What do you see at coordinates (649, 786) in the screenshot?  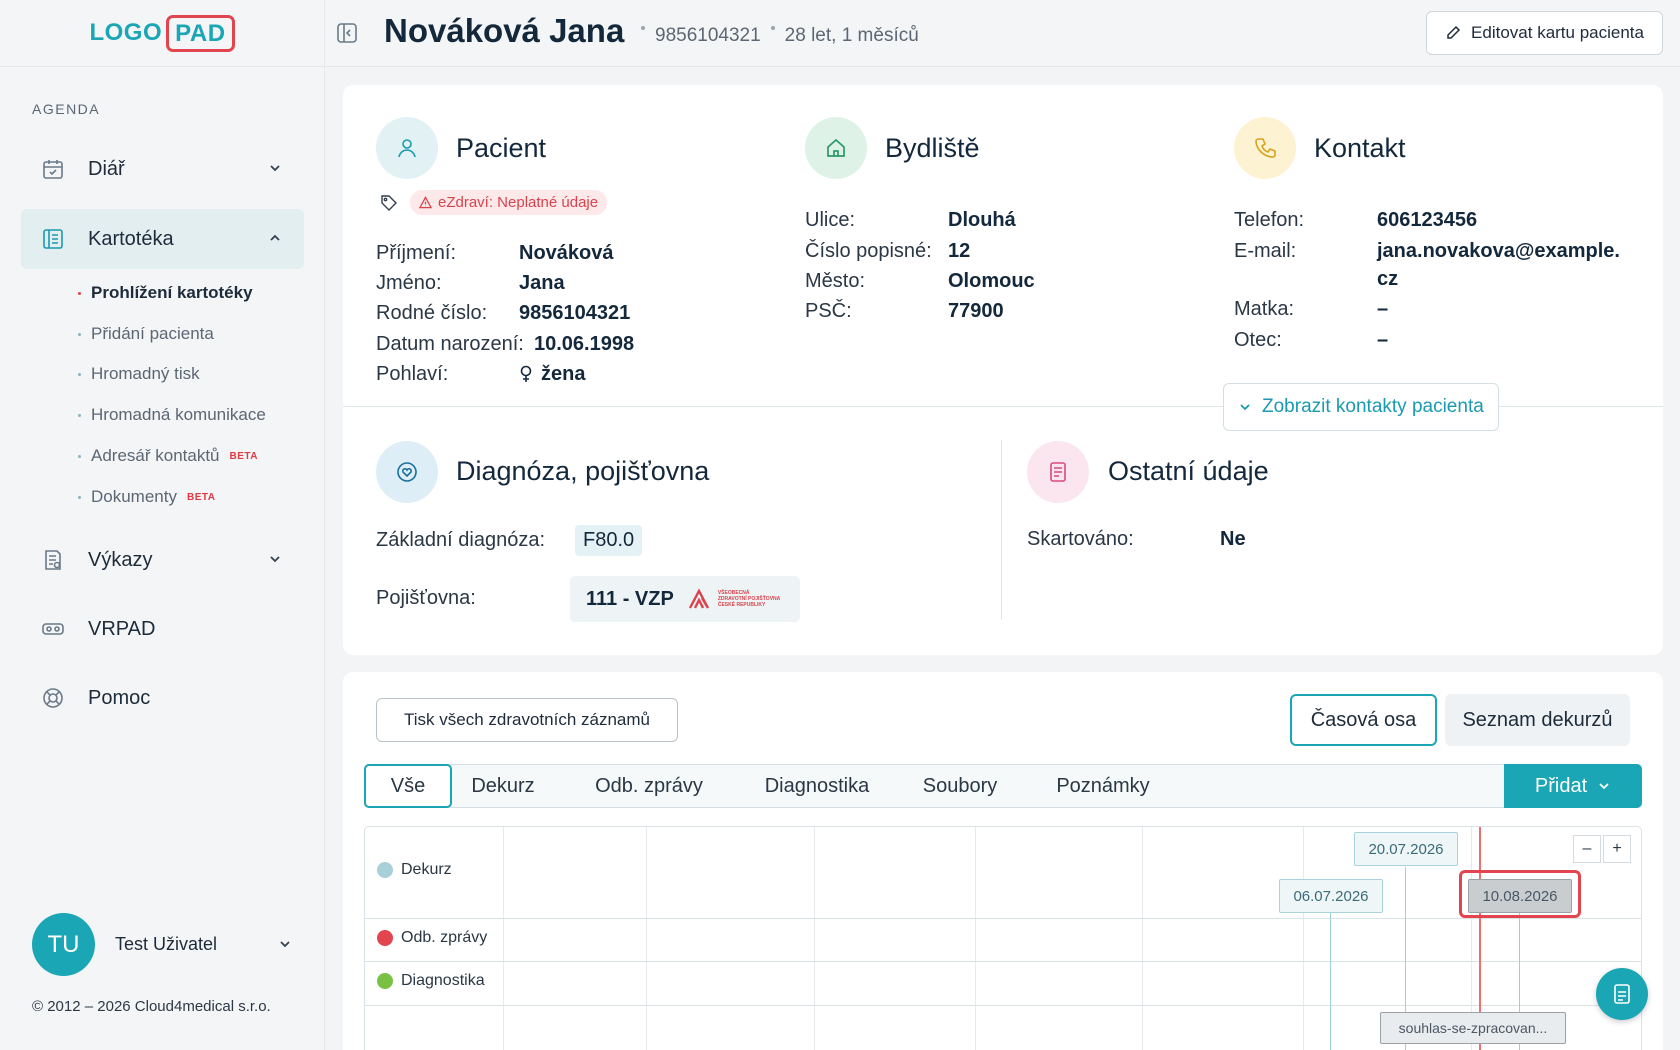 I see `tab-specialist-reports: Odb. zprávy` at bounding box center [649, 786].